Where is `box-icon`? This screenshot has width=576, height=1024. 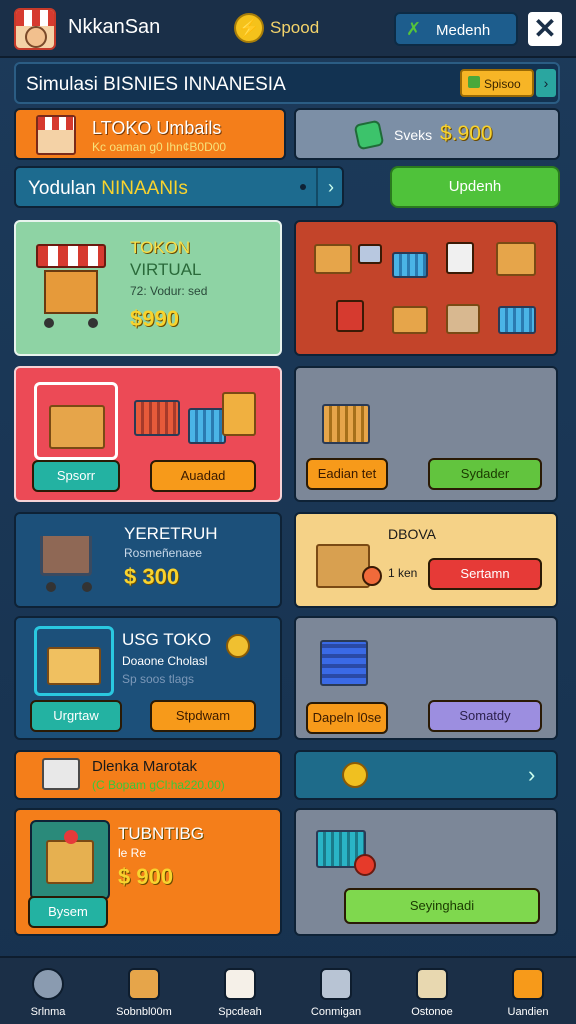
box-icon is located at coordinates (240, 984).